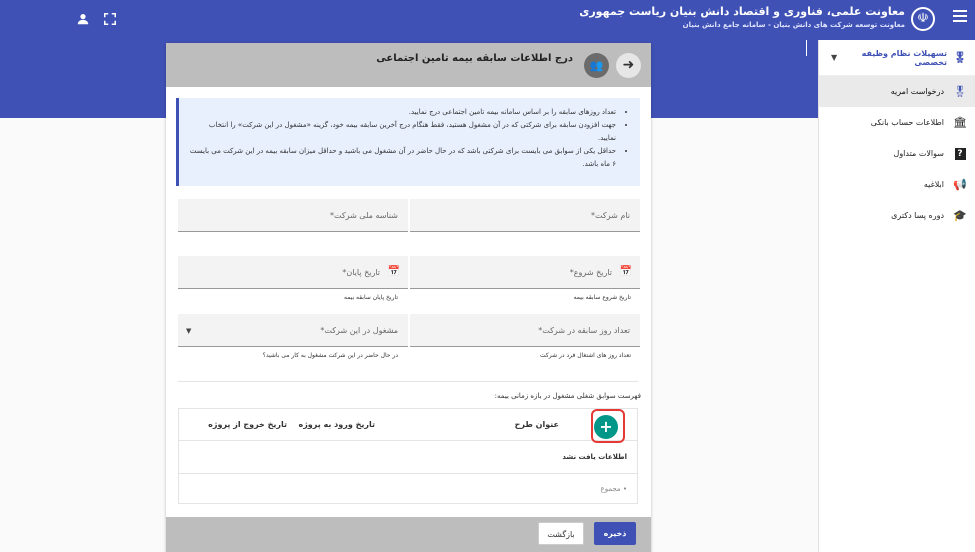 This screenshot has height=552, width=975. What do you see at coordinates (960, 154) in the screenshot?
I see `question-book-icon: ?` at bounding box center [960, 154].